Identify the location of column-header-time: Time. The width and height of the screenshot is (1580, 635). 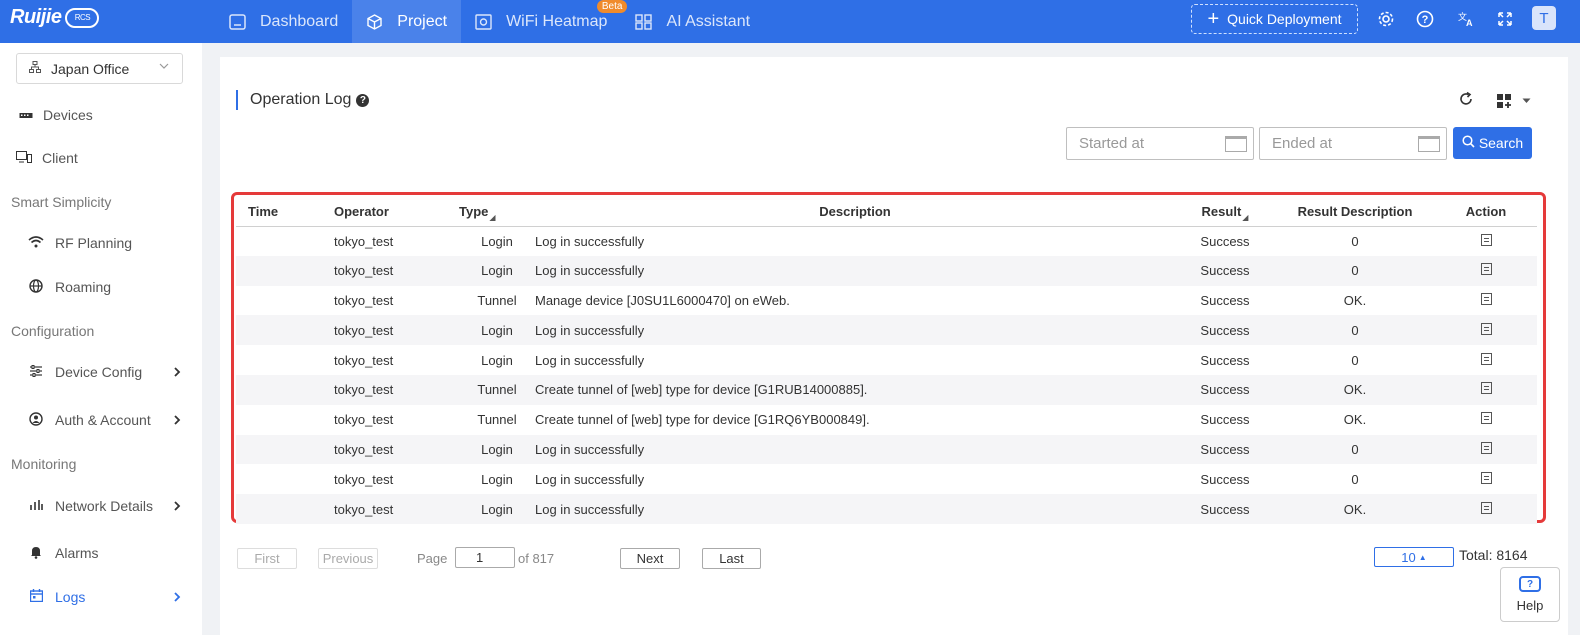
(285, 212).